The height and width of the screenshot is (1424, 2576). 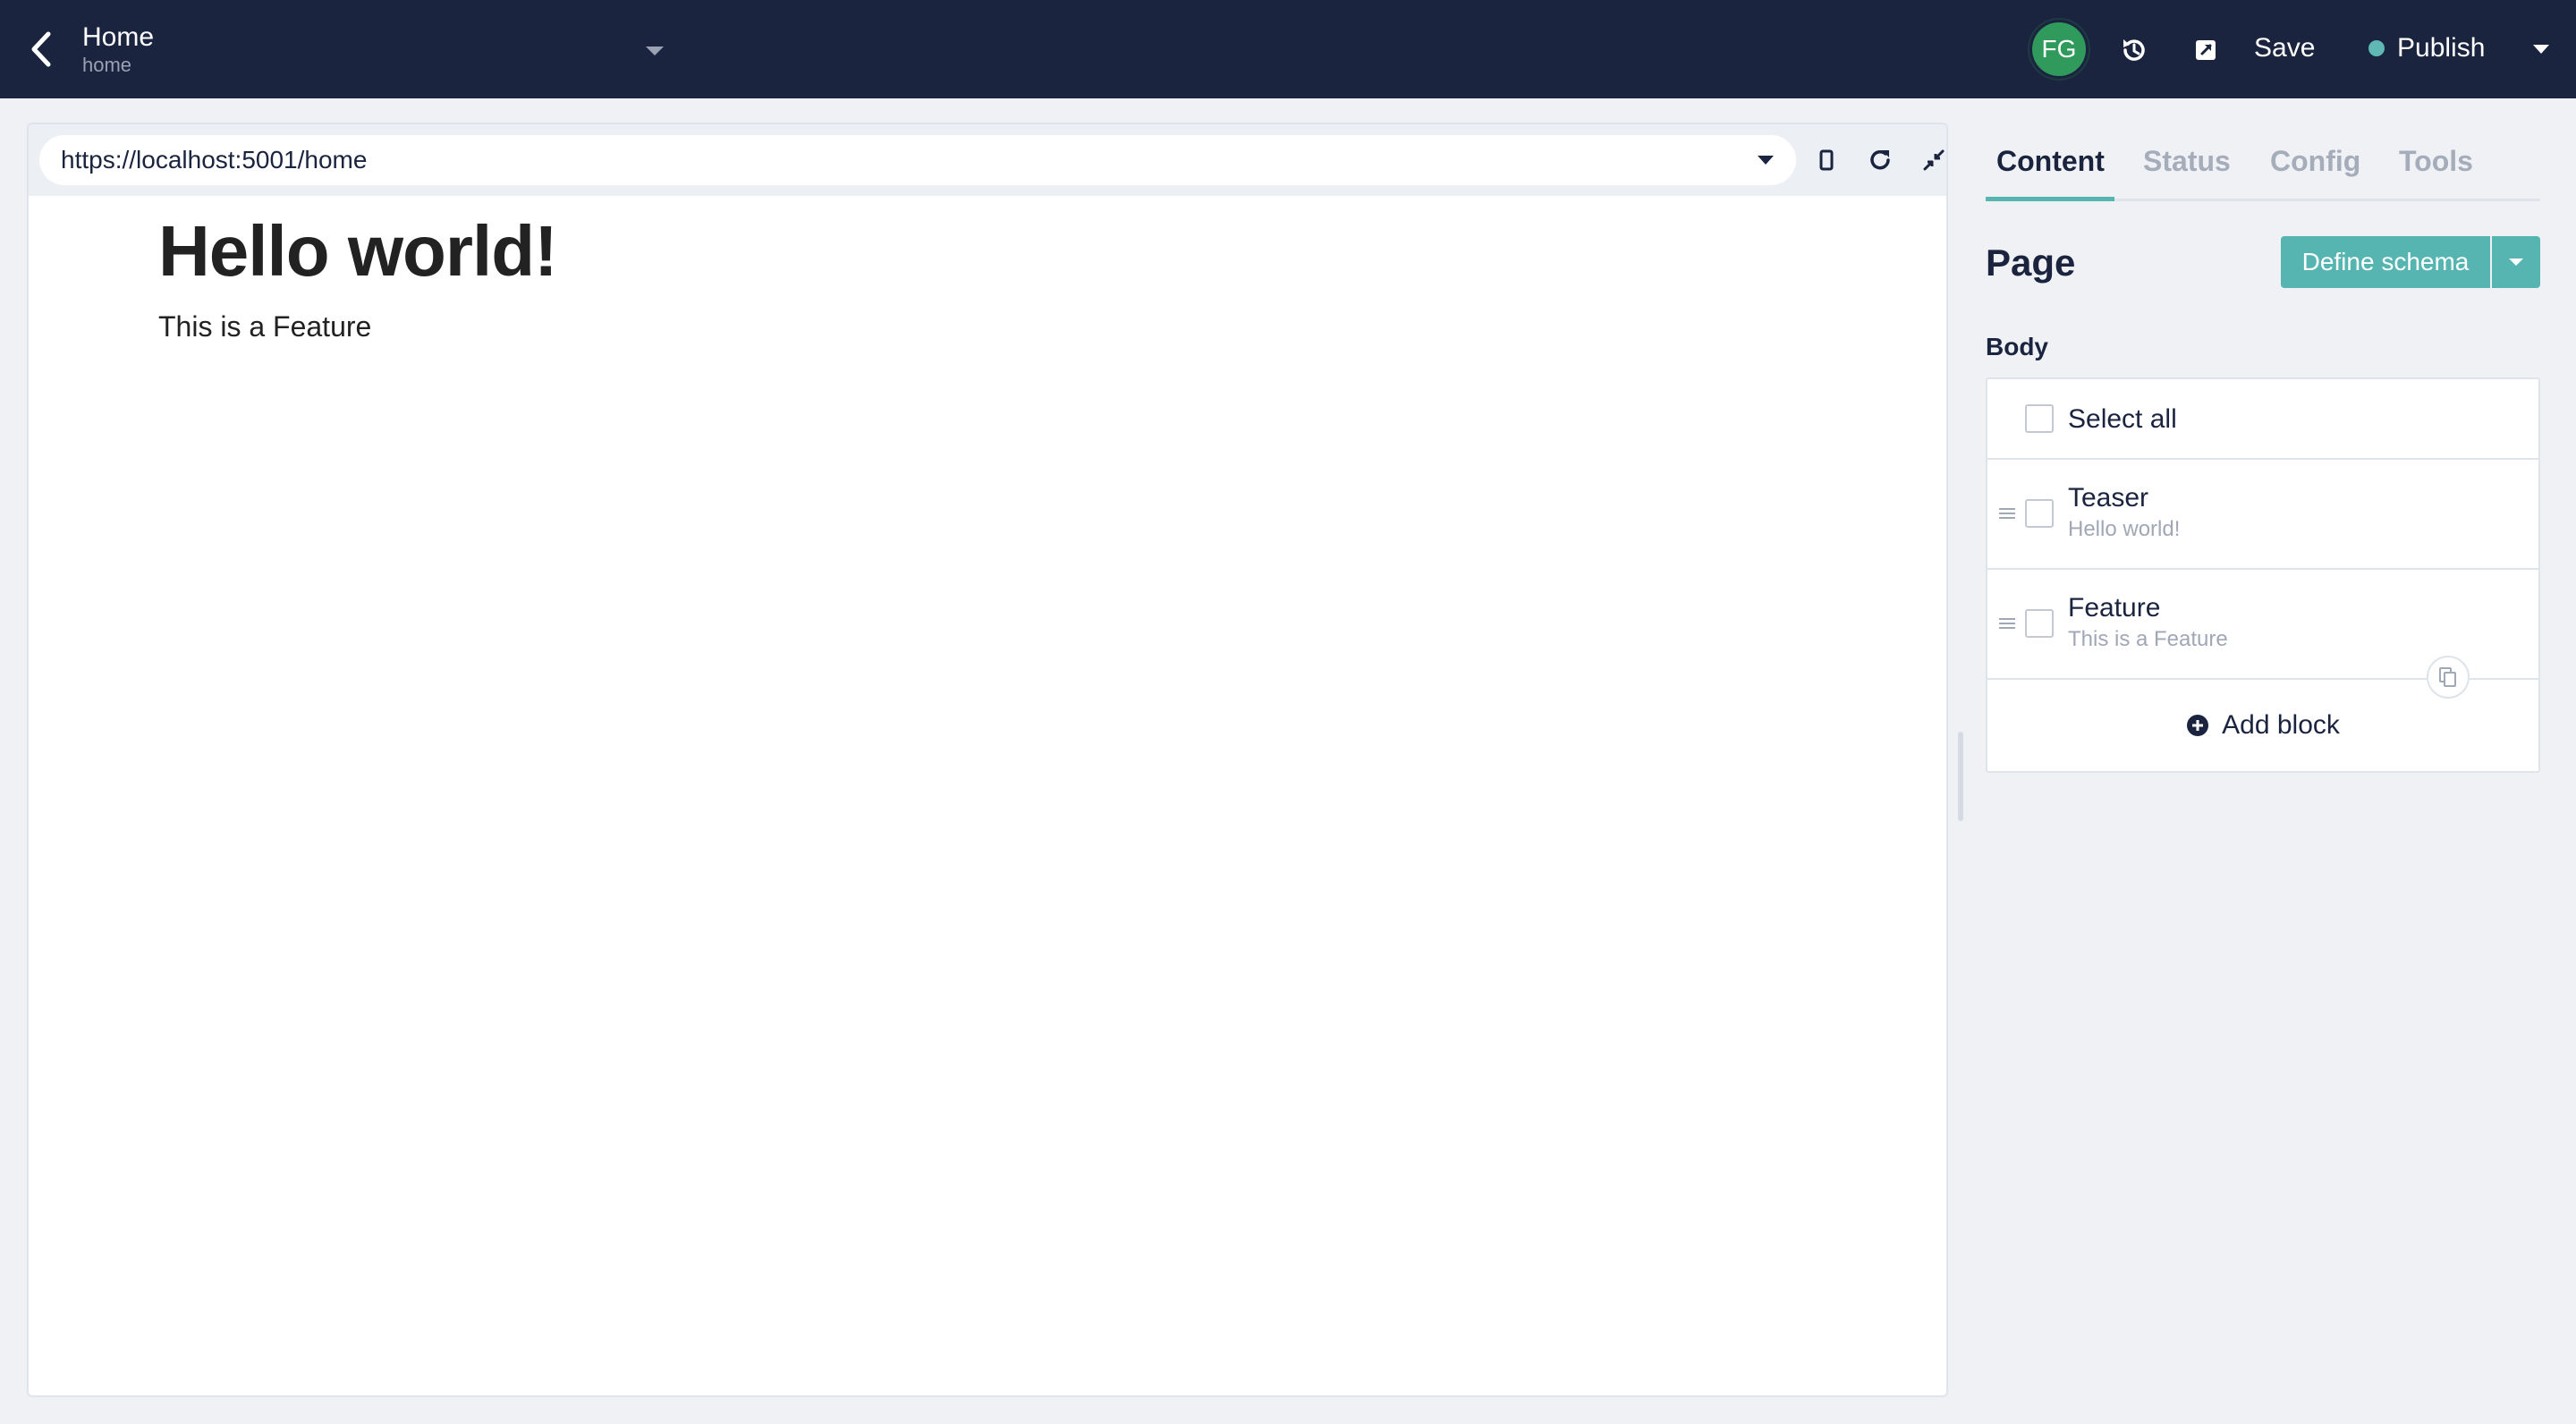 I want to click on block-type-label: Feature, so click(x=2114, y=608).